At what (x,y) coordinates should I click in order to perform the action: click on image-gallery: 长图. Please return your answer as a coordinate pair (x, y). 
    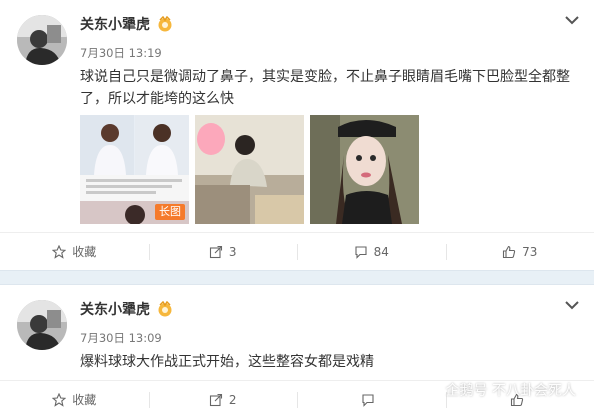
    Looking at the image, I should click on (249, 169).